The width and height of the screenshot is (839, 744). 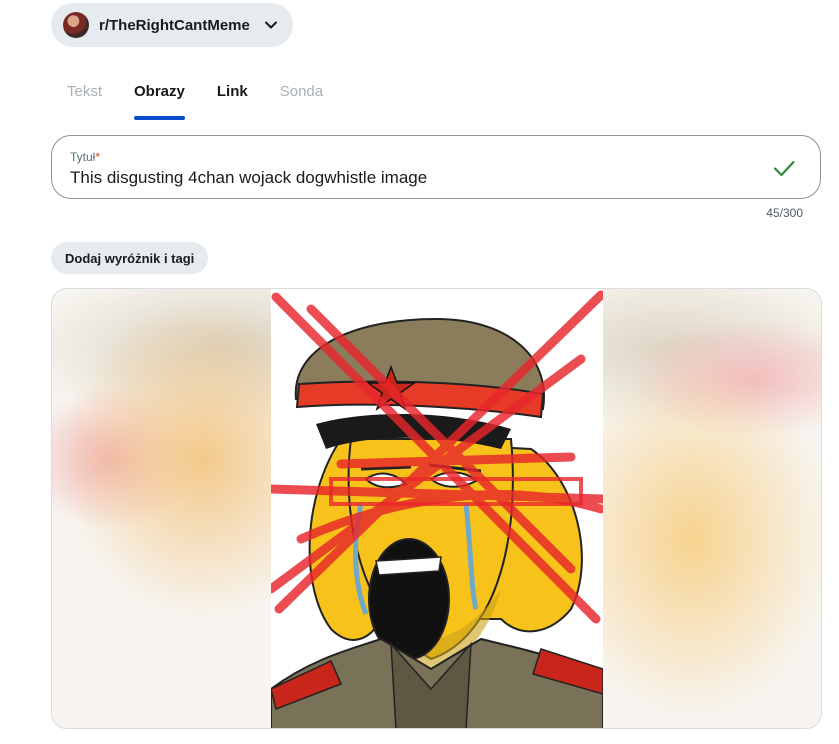 What do you see at coordinates (301, 95) in the screenshot?
I see `tab-poll: Sonda` at bounding box center [301, 95].